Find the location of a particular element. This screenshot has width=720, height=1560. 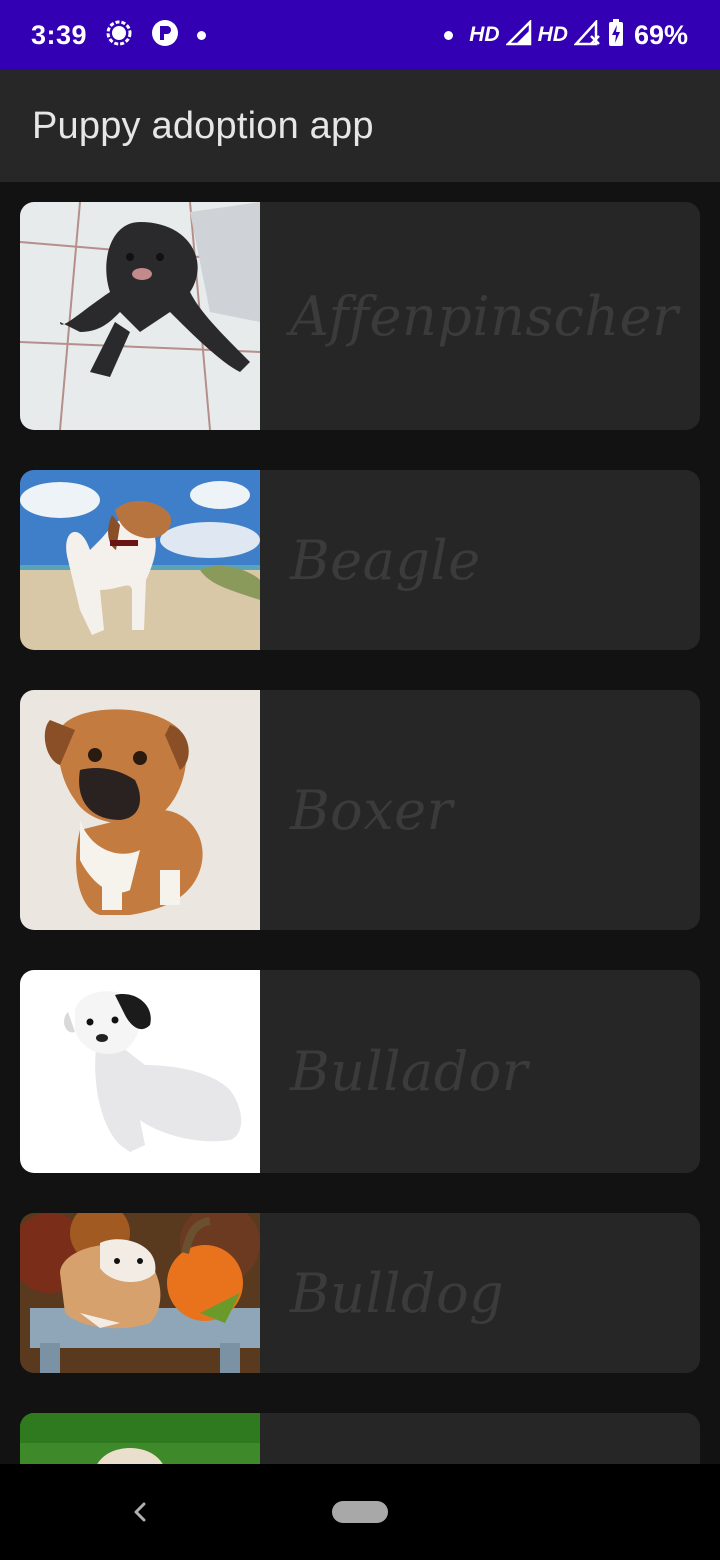

home-pill is located at coordinates (360, 1512).